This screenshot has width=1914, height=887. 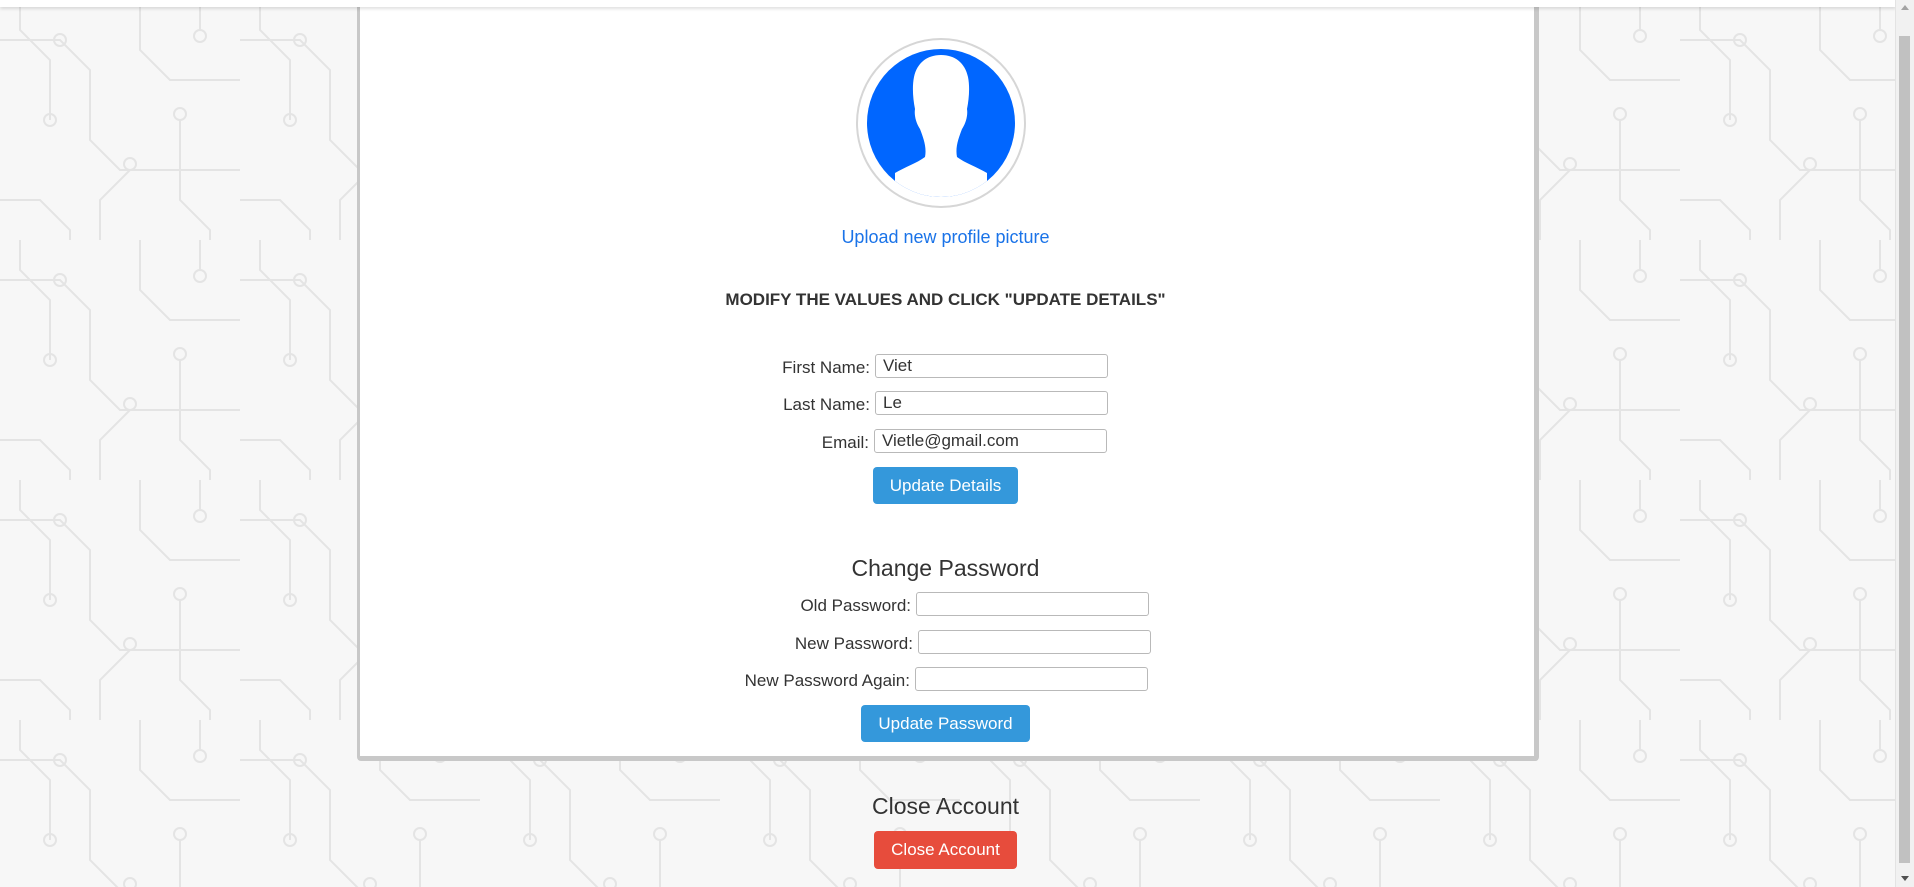 What do you see at coordinates (826, 367) in the screenshot?
I see `first-name-label: First Name:` at bounding box center [826, 367].